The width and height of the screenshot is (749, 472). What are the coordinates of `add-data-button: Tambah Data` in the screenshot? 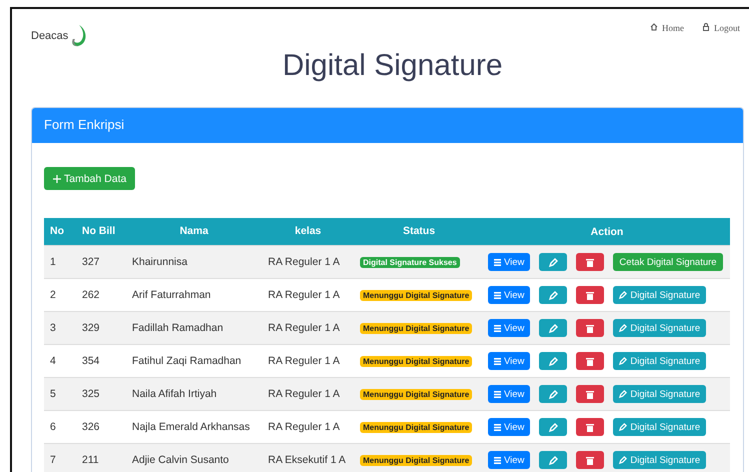 It's located at (90, 178).